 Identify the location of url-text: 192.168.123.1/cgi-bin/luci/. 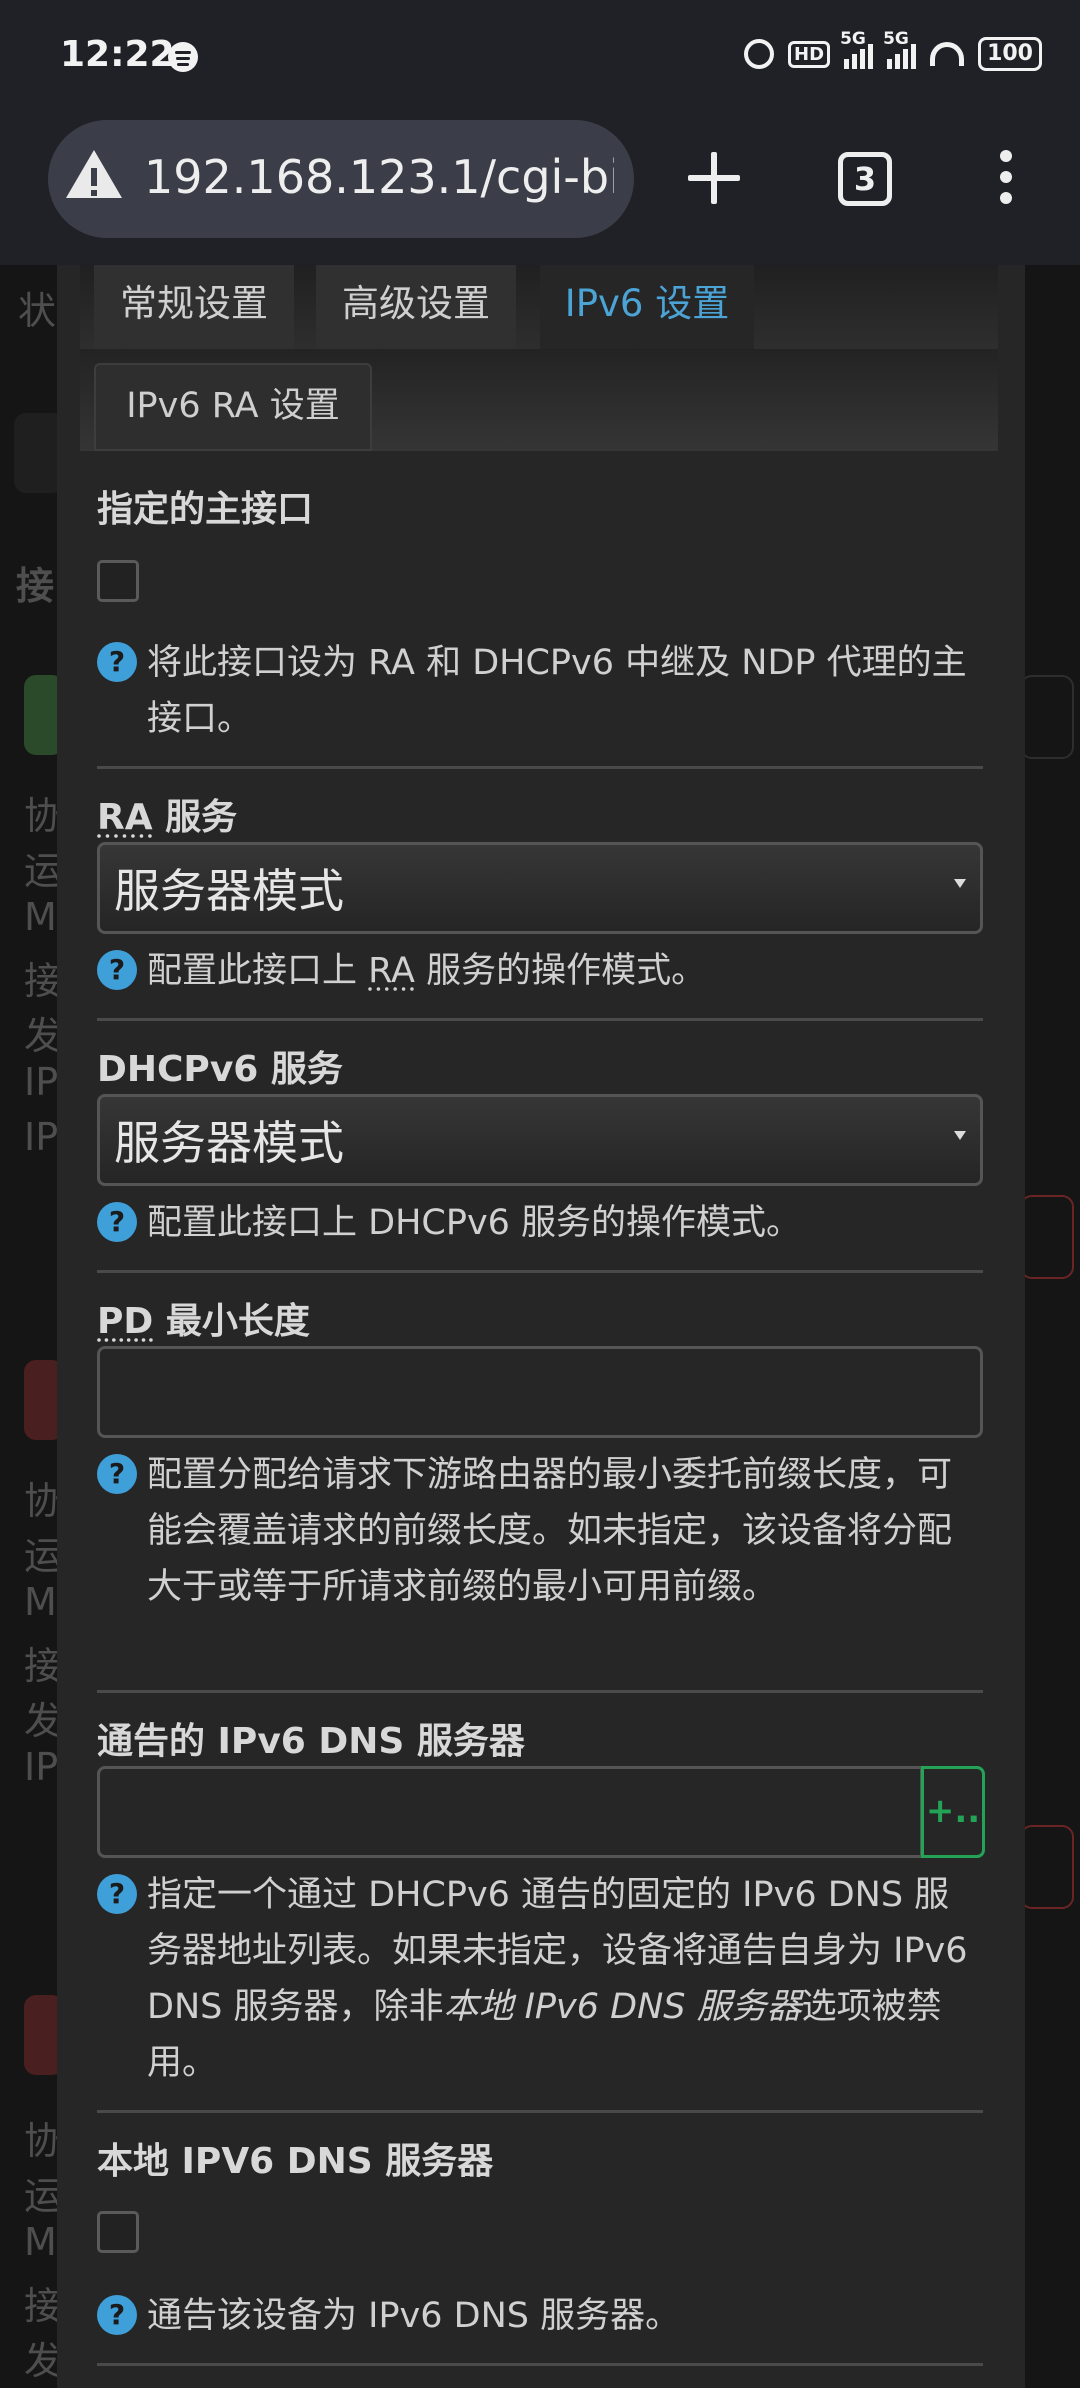
(379, 180).